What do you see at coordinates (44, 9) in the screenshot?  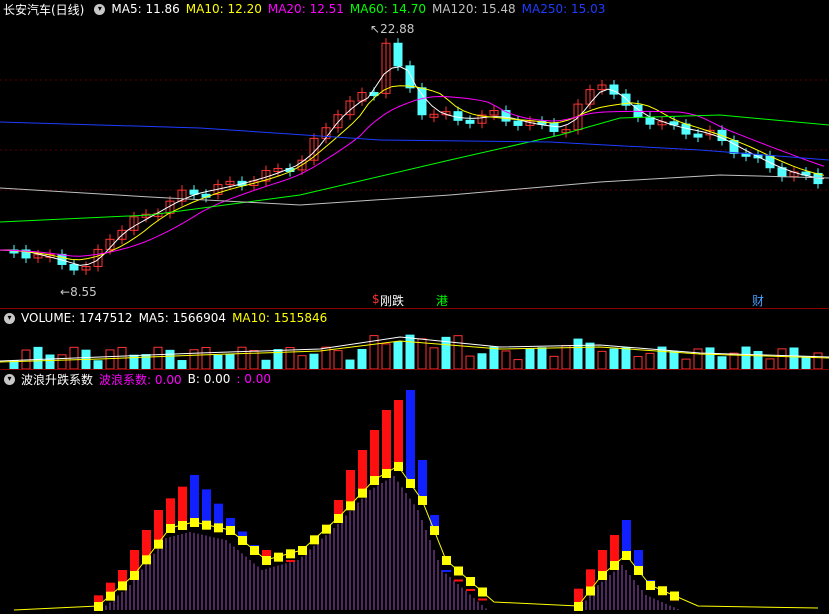 I see `title: 长安汽车(日线)` at bounding box center [44, 9].